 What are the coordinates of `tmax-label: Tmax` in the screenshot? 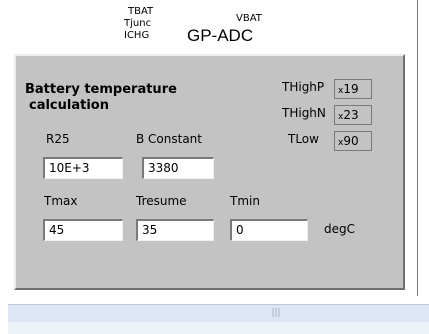 It's located at (61, 201).